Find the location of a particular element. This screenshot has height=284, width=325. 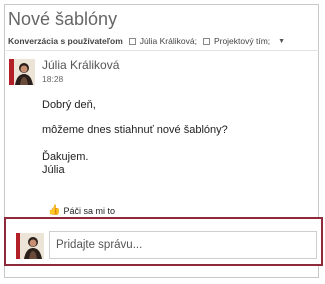

message-time: 18:28 is located at coordinates (53, 79).